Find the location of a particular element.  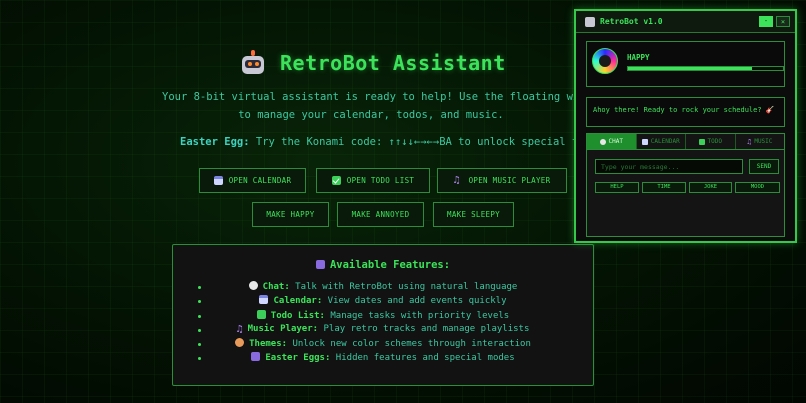

feature-desc: Manage tasks with priority levels is located at coordinates (417, 315).